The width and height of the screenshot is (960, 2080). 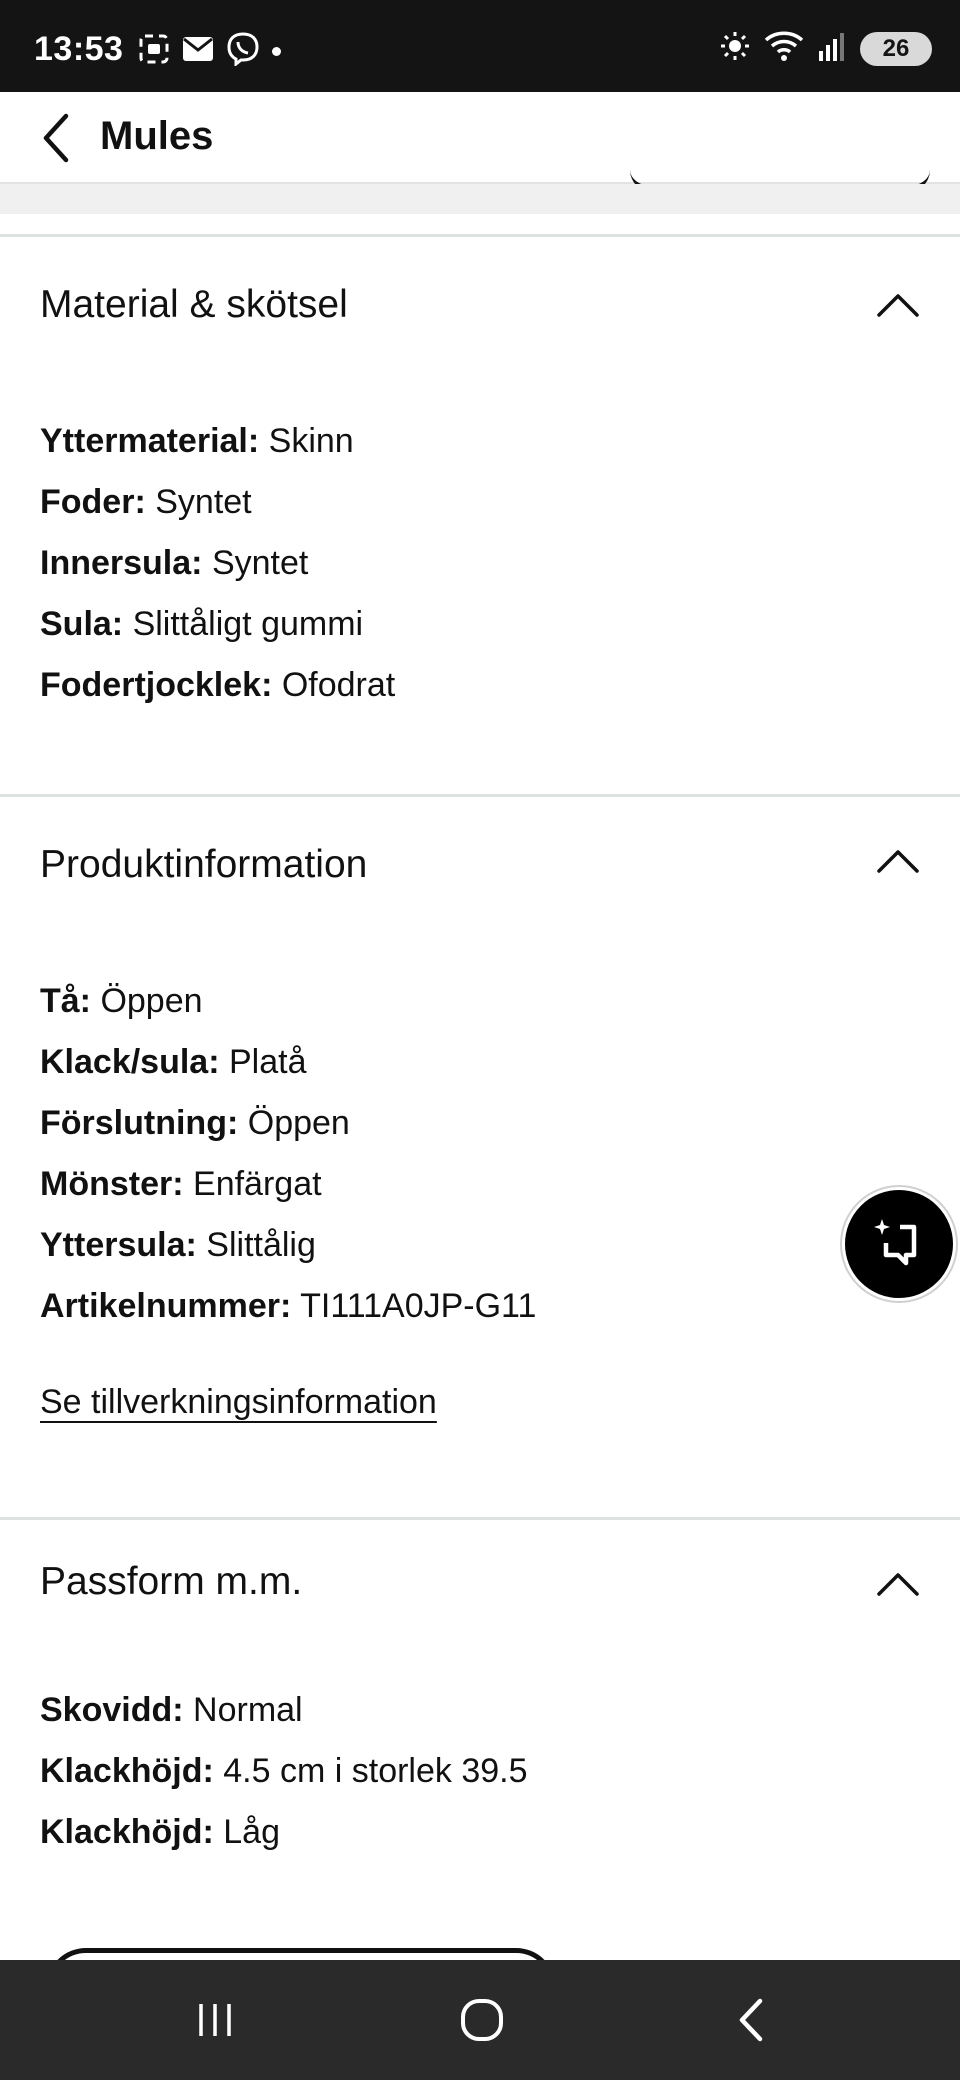 I want to click on back-button, so click(x=56, y=138).